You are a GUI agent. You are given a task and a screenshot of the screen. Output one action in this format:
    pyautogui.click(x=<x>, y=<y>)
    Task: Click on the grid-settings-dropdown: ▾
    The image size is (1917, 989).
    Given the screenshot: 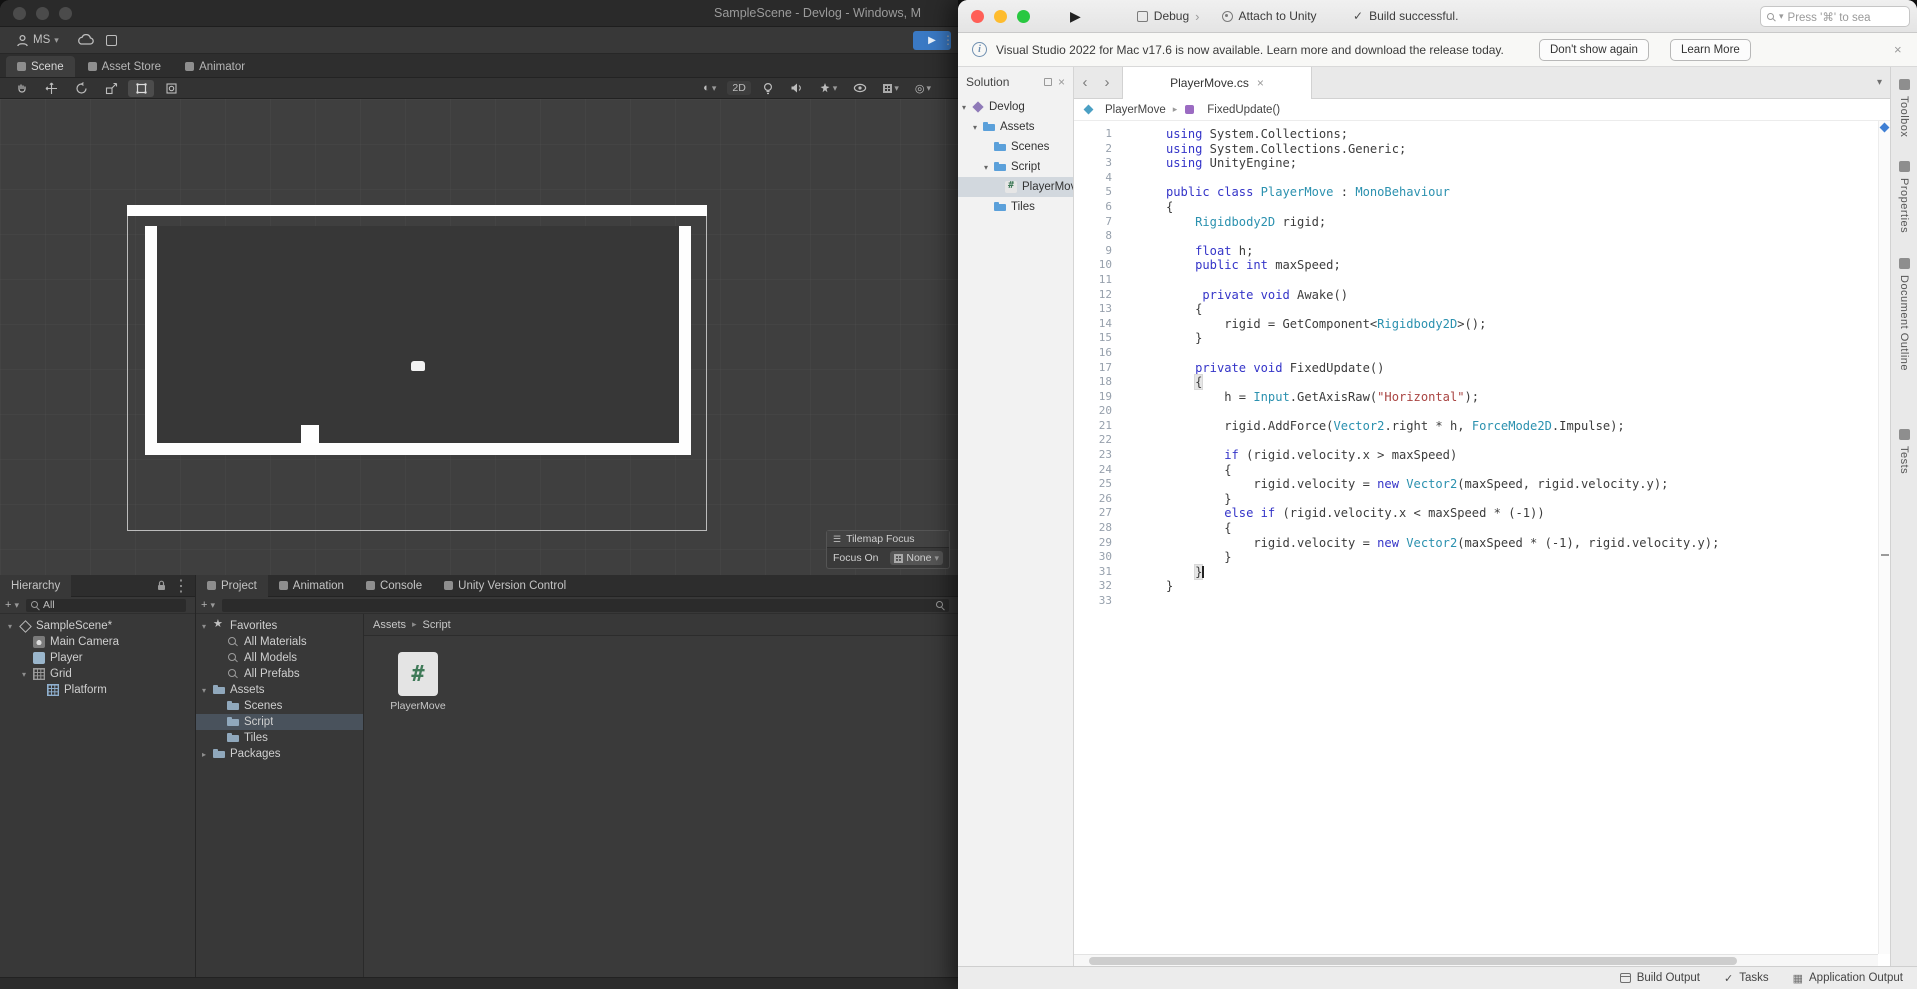 What is the action you would take?
    pyautogui.click(x=891, y=88)
    